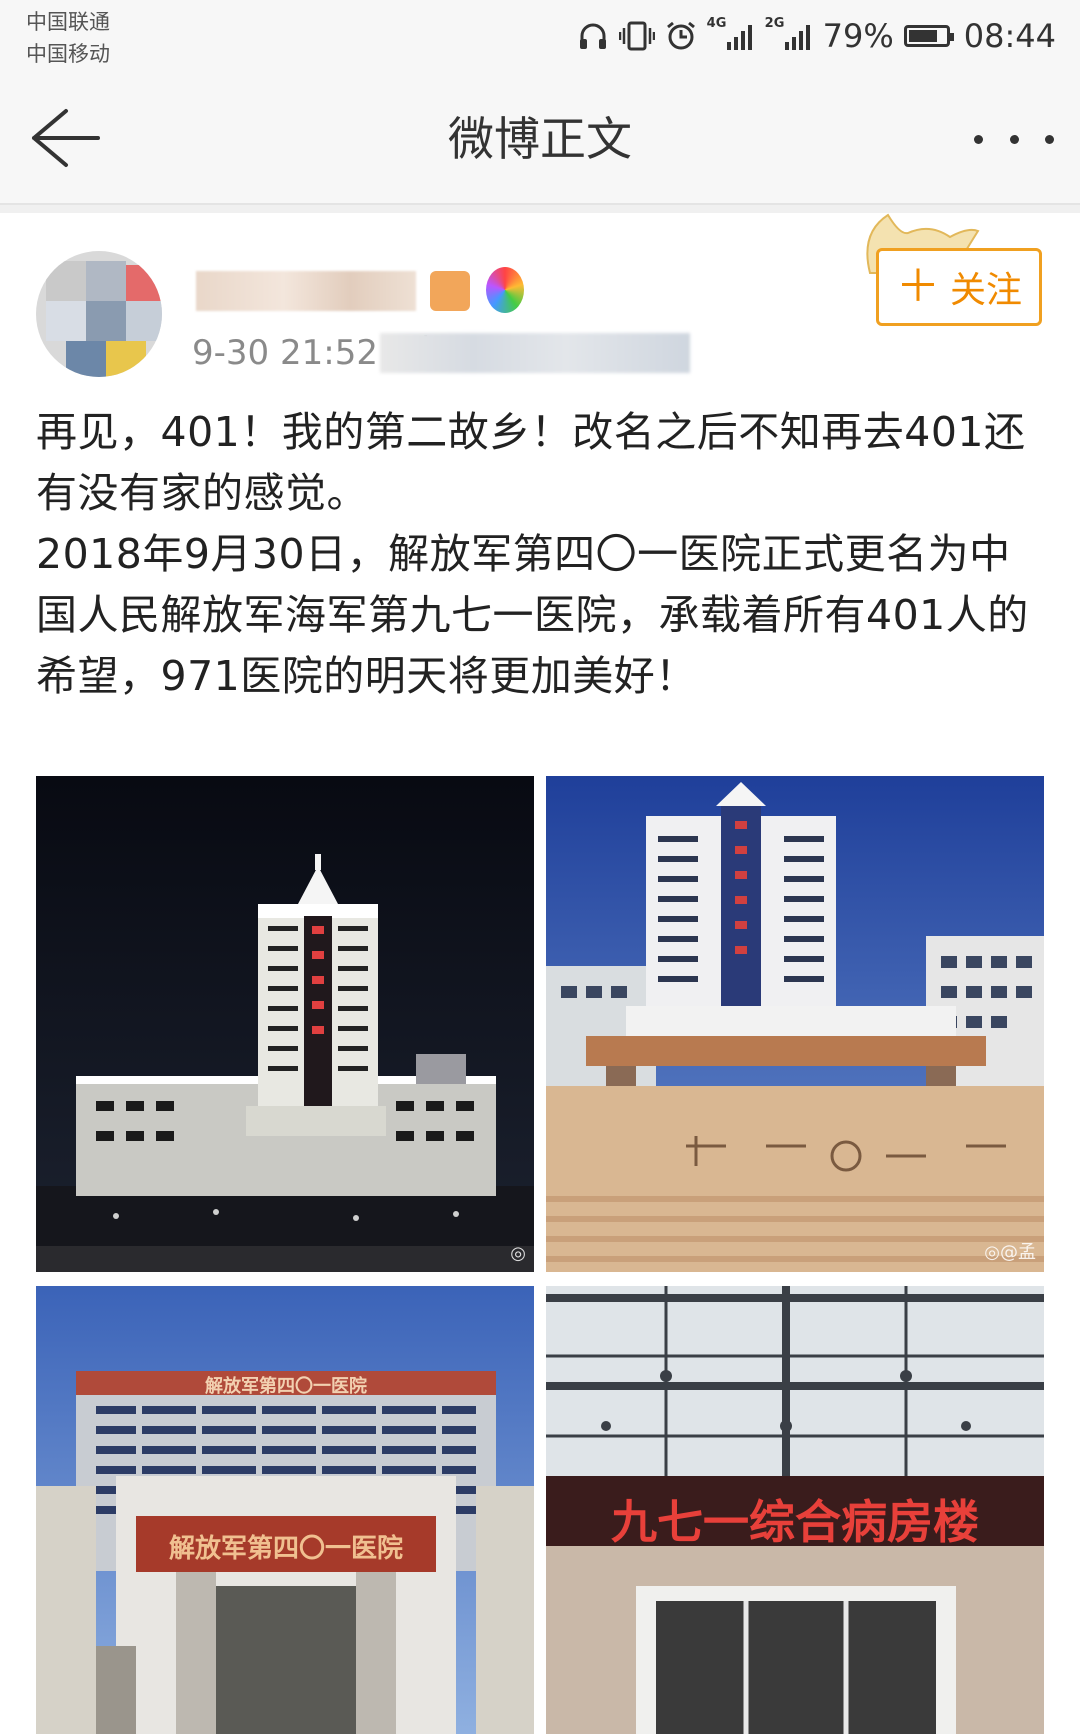 This screenshot has height=1734, width=1080. Describe the element at coordinates (1009, 36) in the screenshot. I see `clock: 08:44` at that location.